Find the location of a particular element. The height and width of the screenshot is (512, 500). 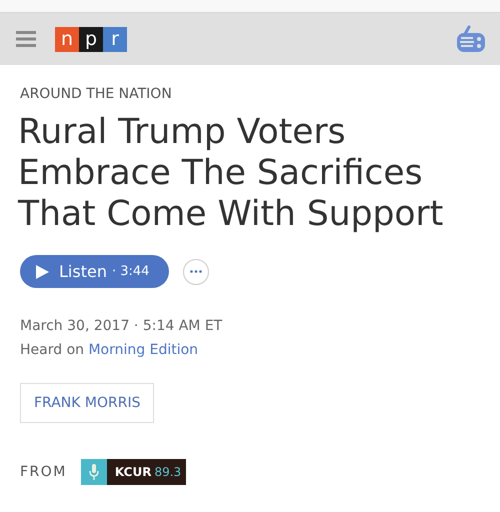

more-button is located at coordinates (196, 271).